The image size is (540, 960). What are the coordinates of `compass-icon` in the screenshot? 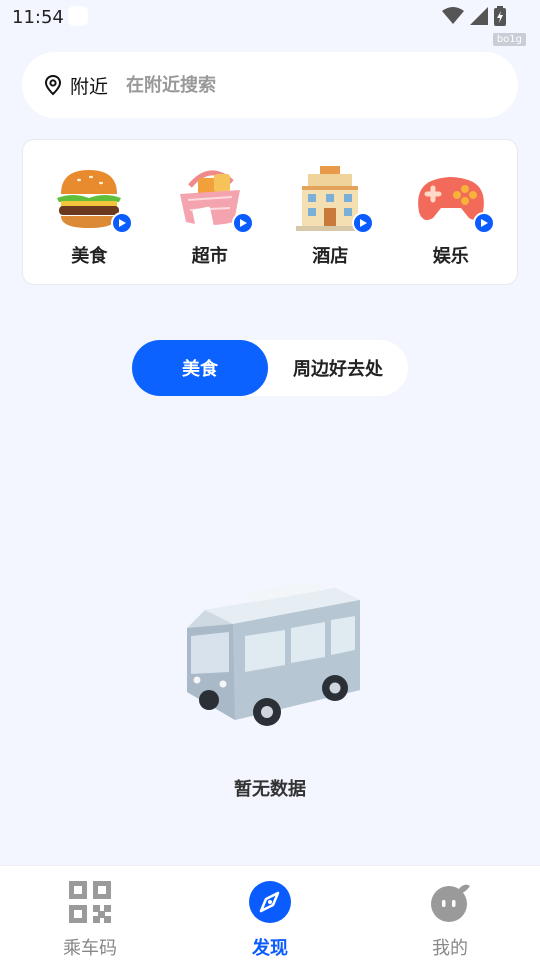 It's located at (270, 902).